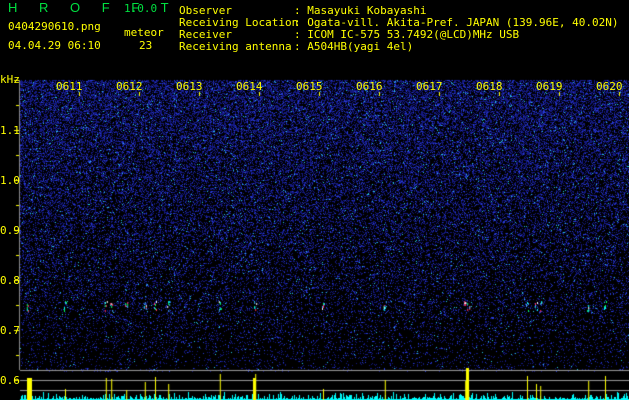 The height and width of the screenshot is (400, 629). Describe the element at coordinates (10, 280) in the screenshot. I see `y-tick-label: 0.8` at that location.